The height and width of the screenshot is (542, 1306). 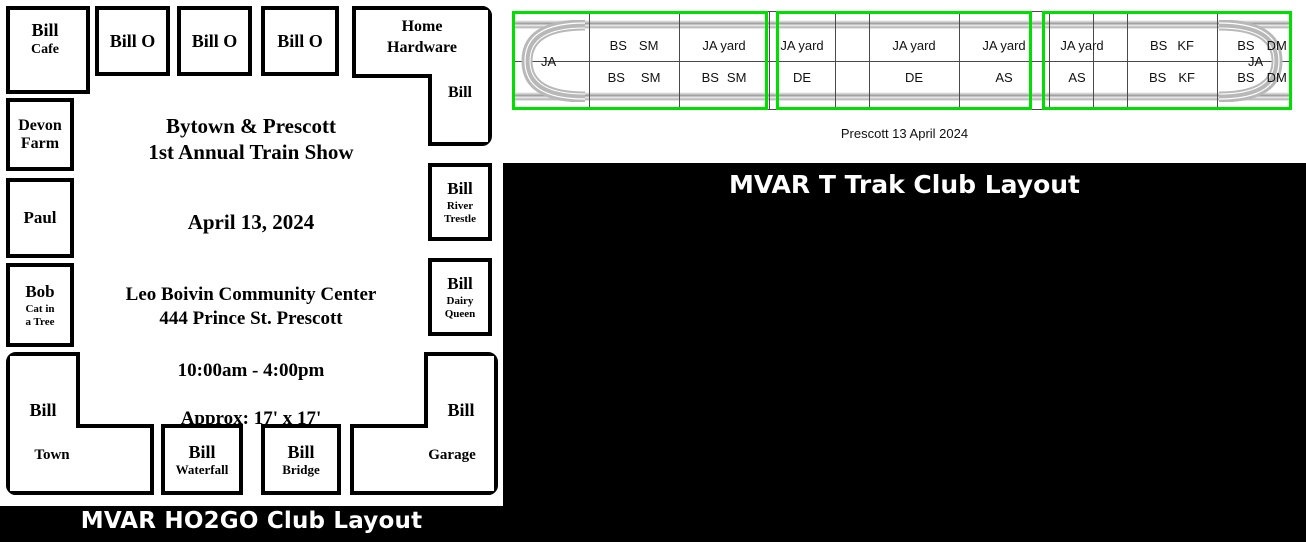 I want to click on module-label-waterfall-1: Bill, so click(x=202, y=451).